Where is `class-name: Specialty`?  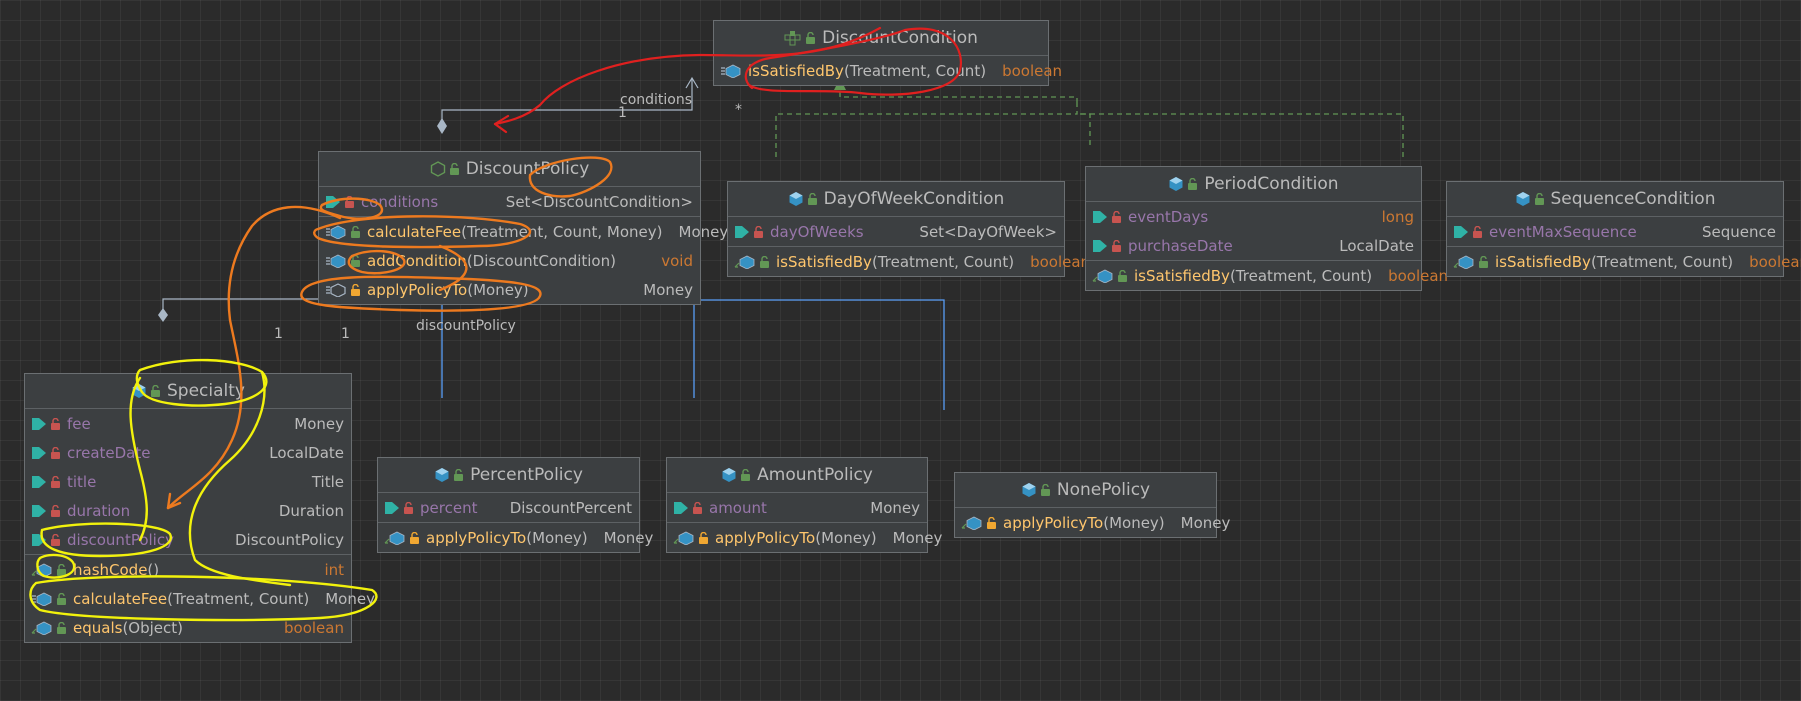
class-name: Specialty is located at coordinates (206, 391).